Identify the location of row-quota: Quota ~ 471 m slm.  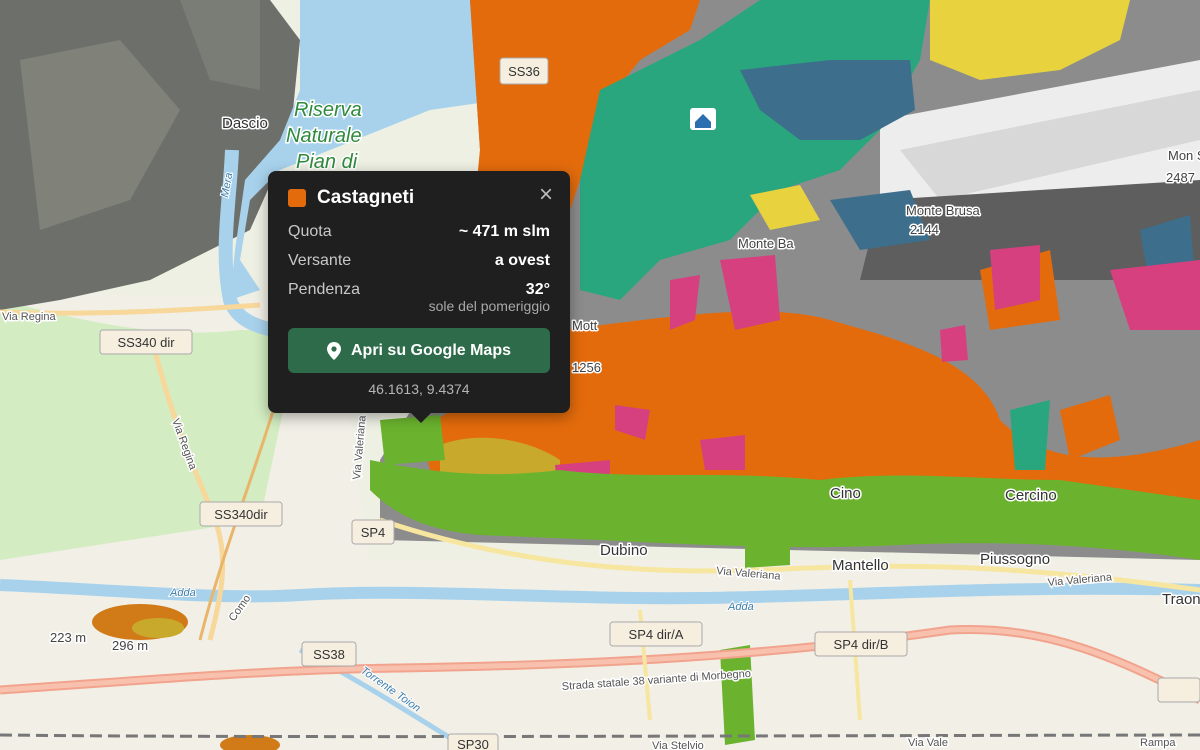
(419, 231).